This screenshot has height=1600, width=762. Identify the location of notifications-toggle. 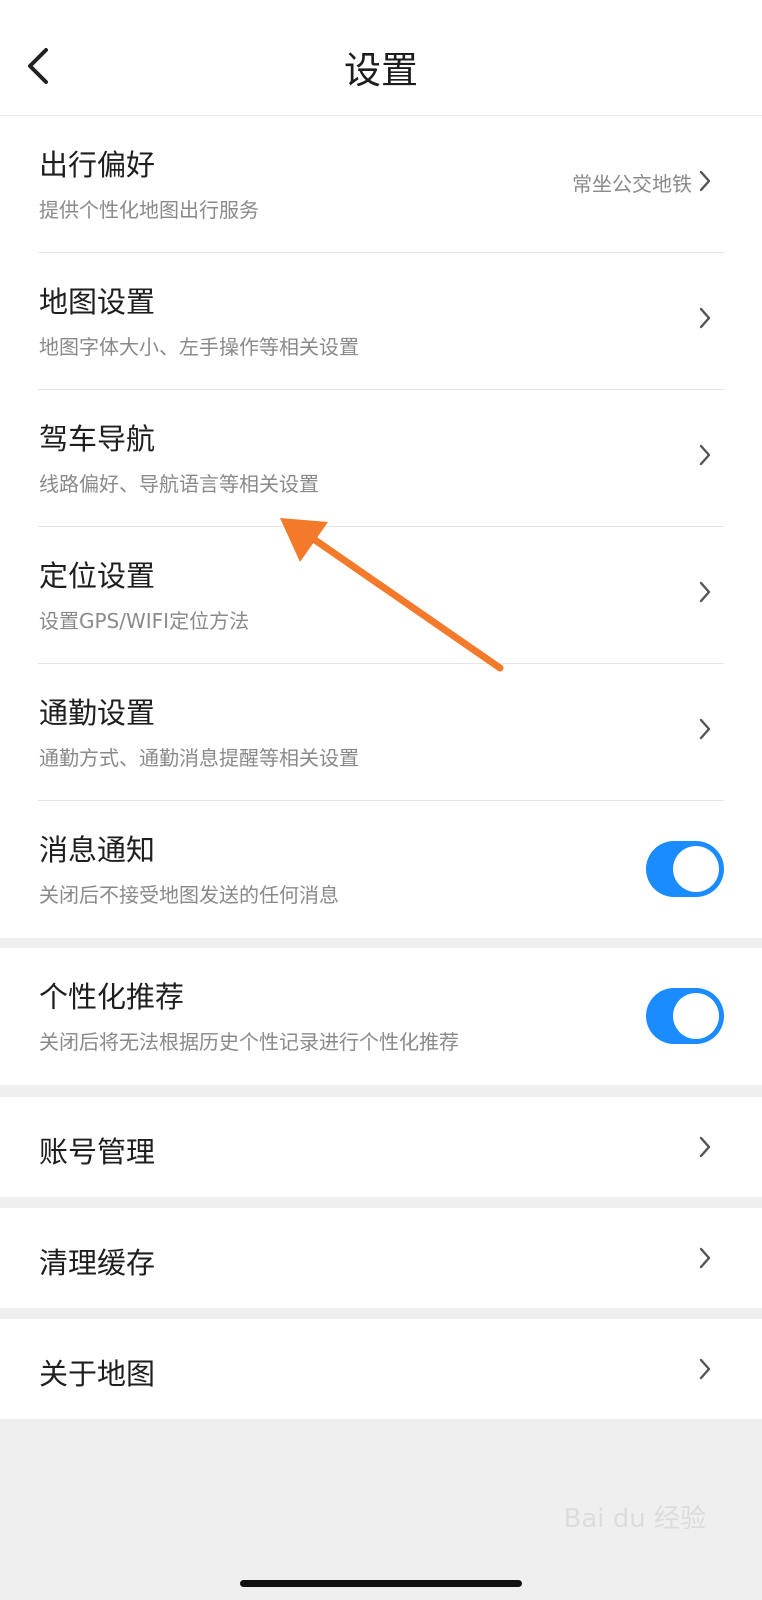
(685, 869).